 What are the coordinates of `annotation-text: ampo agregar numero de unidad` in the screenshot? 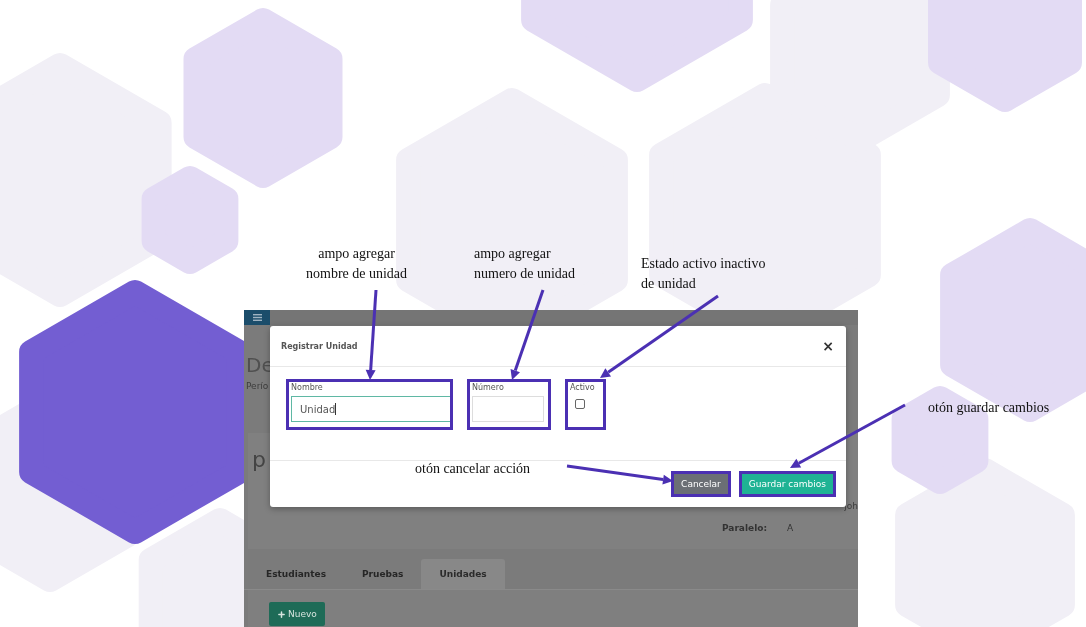 It's located at (525, 264).